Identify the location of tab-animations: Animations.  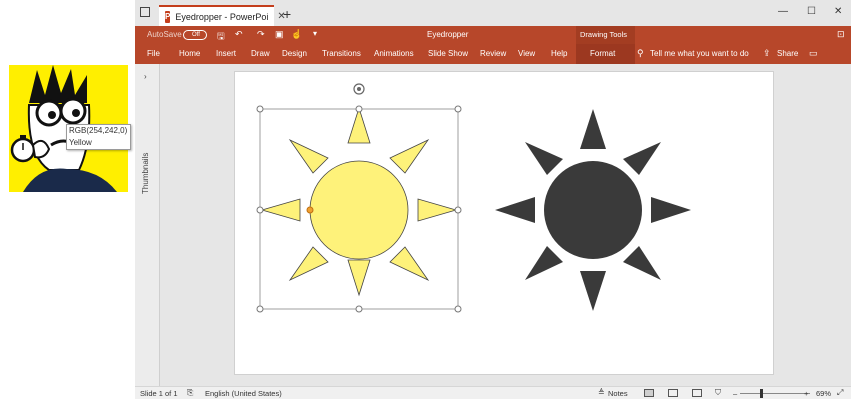
(394, 53).